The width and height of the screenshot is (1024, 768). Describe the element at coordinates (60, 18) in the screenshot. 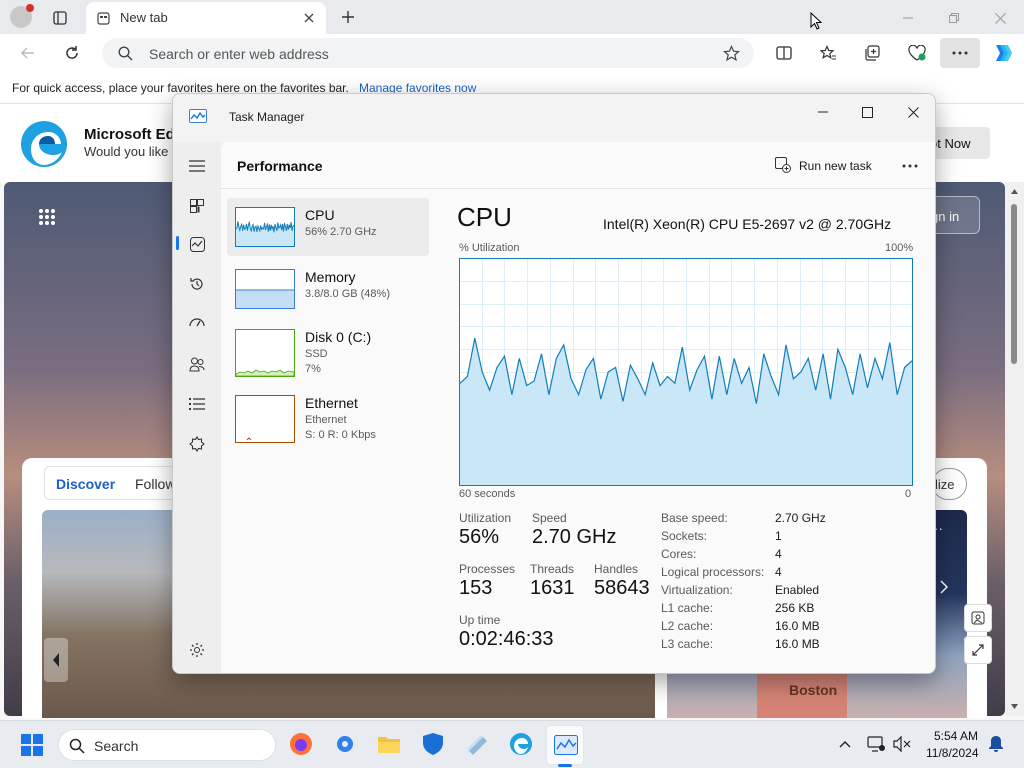

I see `tab-actions-icon` at that location.